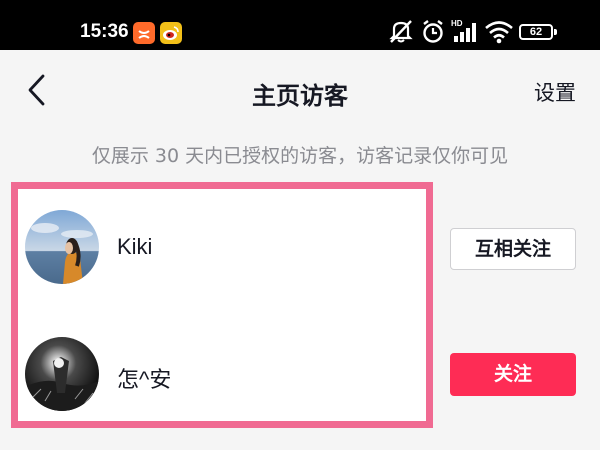  Describe the element at coordinates (144, 378) in the screenshot. I see `visitor-name: 怎^安` at that location.